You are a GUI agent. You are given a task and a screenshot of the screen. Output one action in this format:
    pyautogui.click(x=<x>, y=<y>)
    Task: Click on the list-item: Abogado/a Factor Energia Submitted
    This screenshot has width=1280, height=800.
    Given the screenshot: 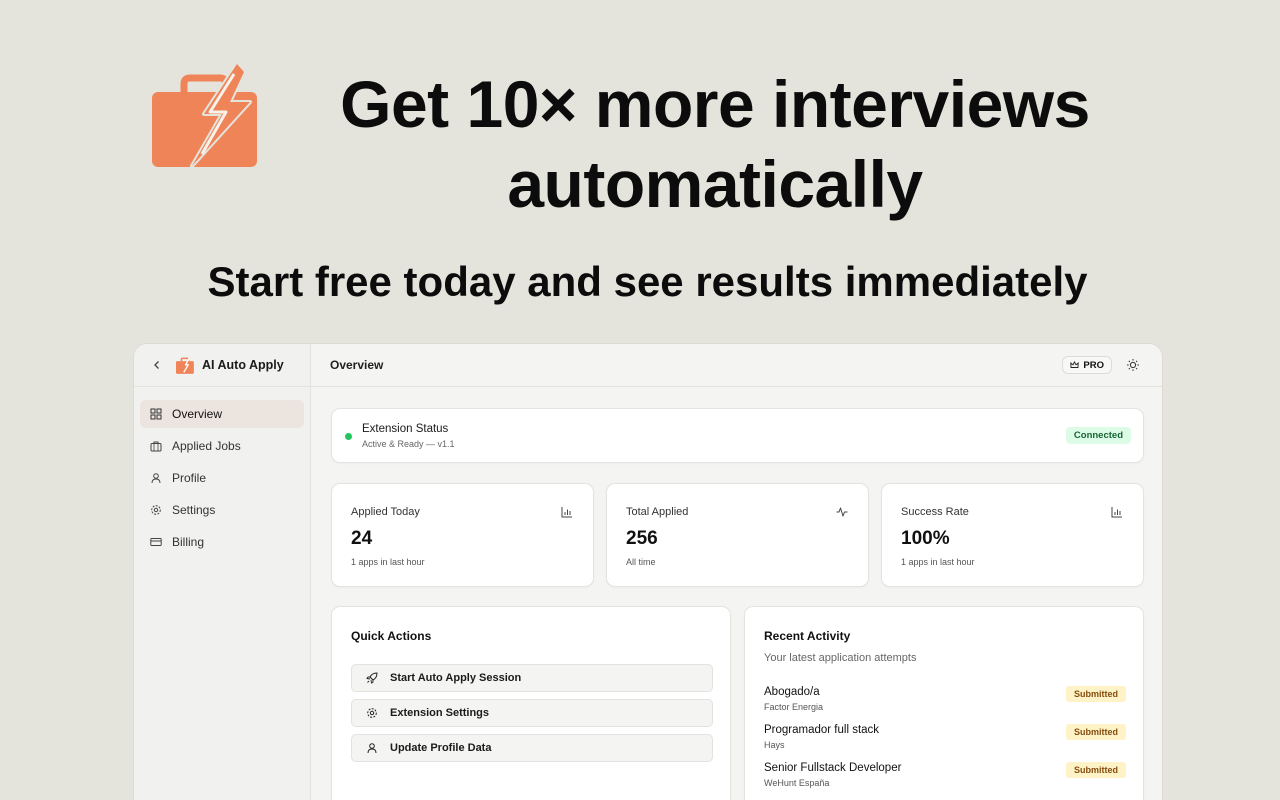 What is the action you would take?
    pyautogui.click(x=945, y=702)
    